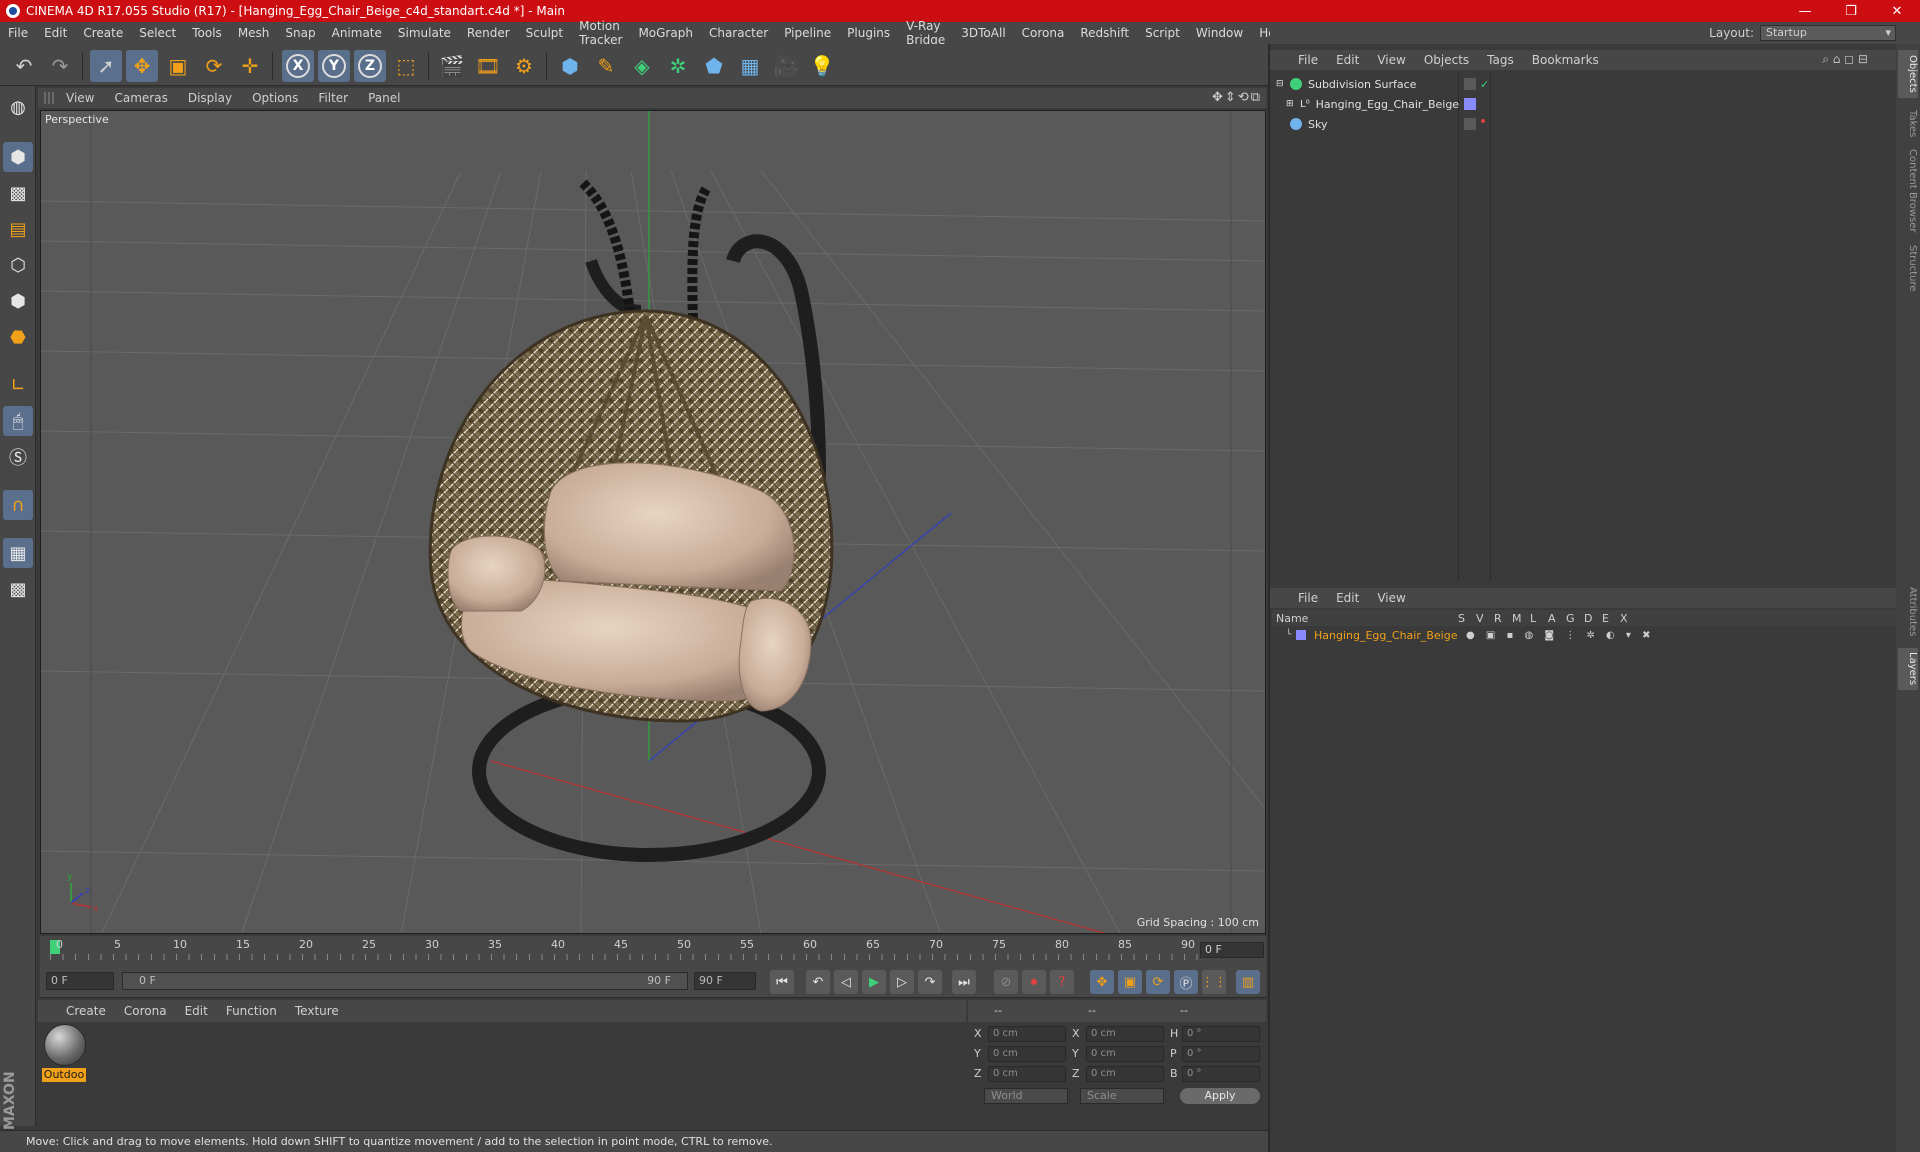  Describe the element at coordinates (1908, 669) in the screenshot. I see `tab-layers: Layers` at that location.